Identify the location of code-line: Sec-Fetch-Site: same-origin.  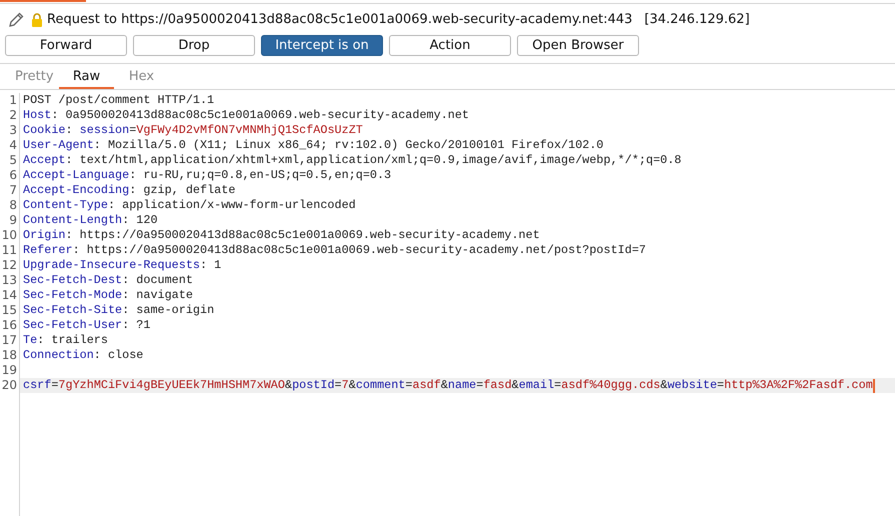
(118, 310).